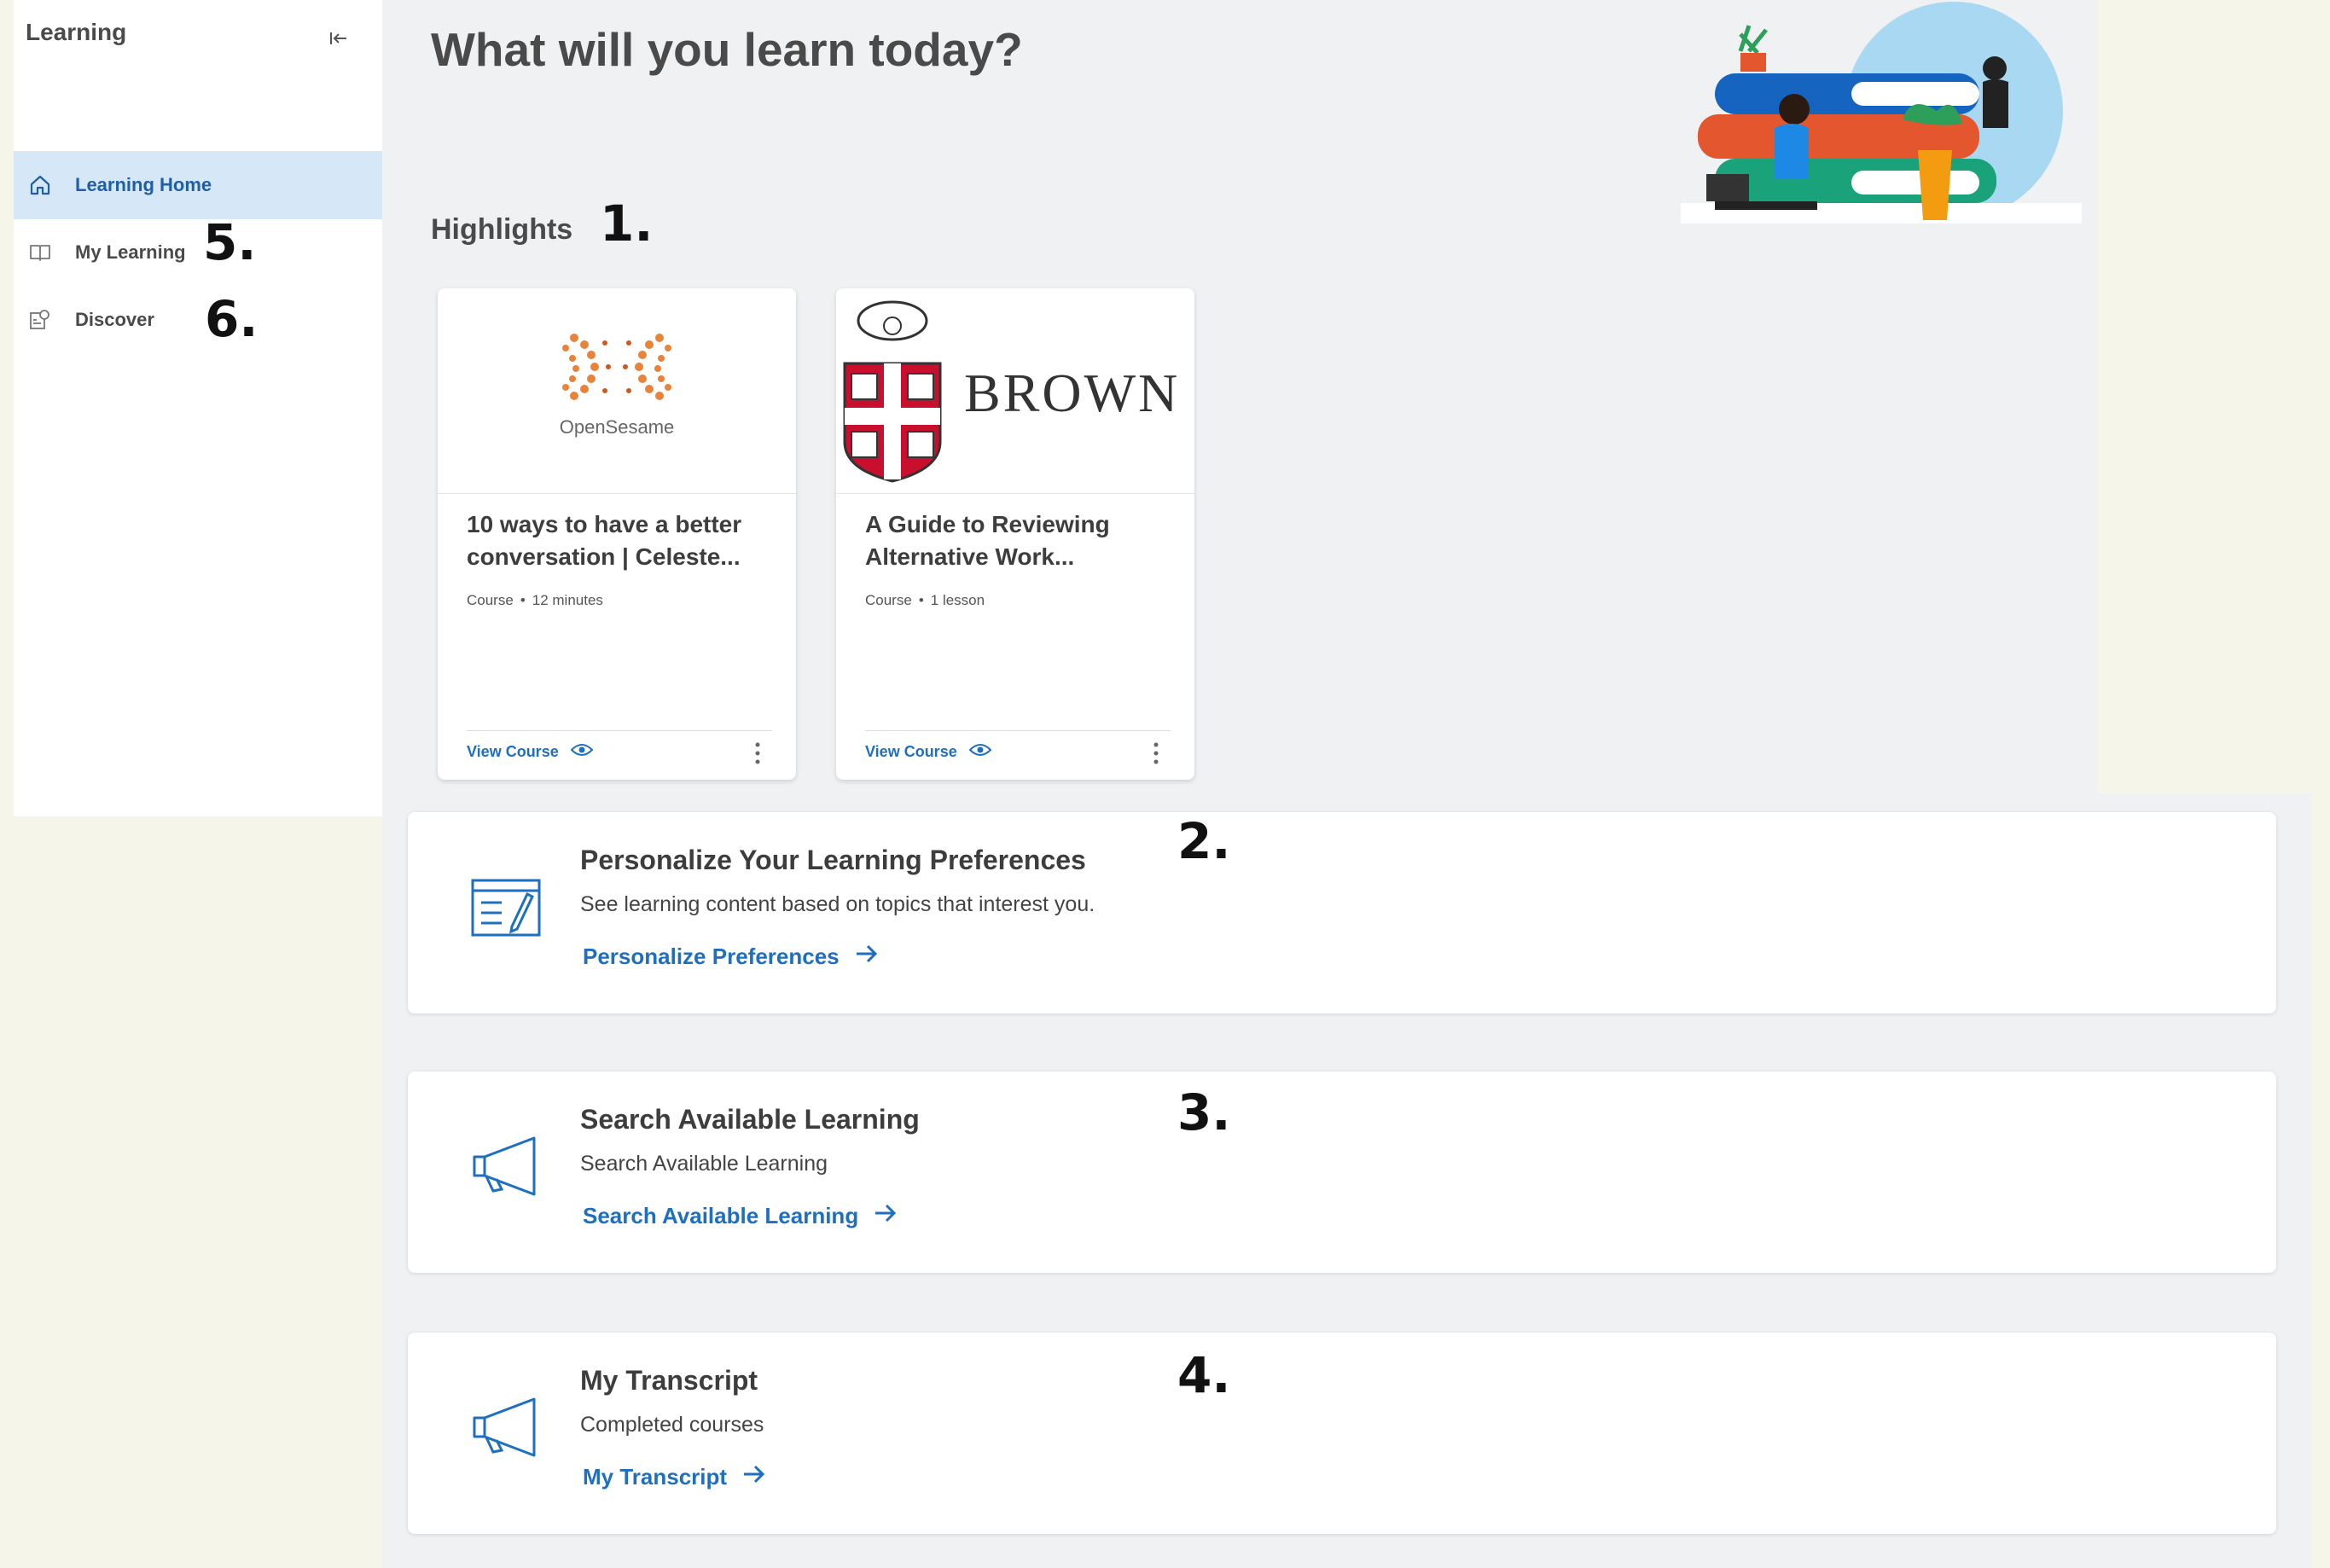 The height and width of the screenshot is (1568, 2330). I want to click on panel-title: Search Available Learning, so click(750, 1119).